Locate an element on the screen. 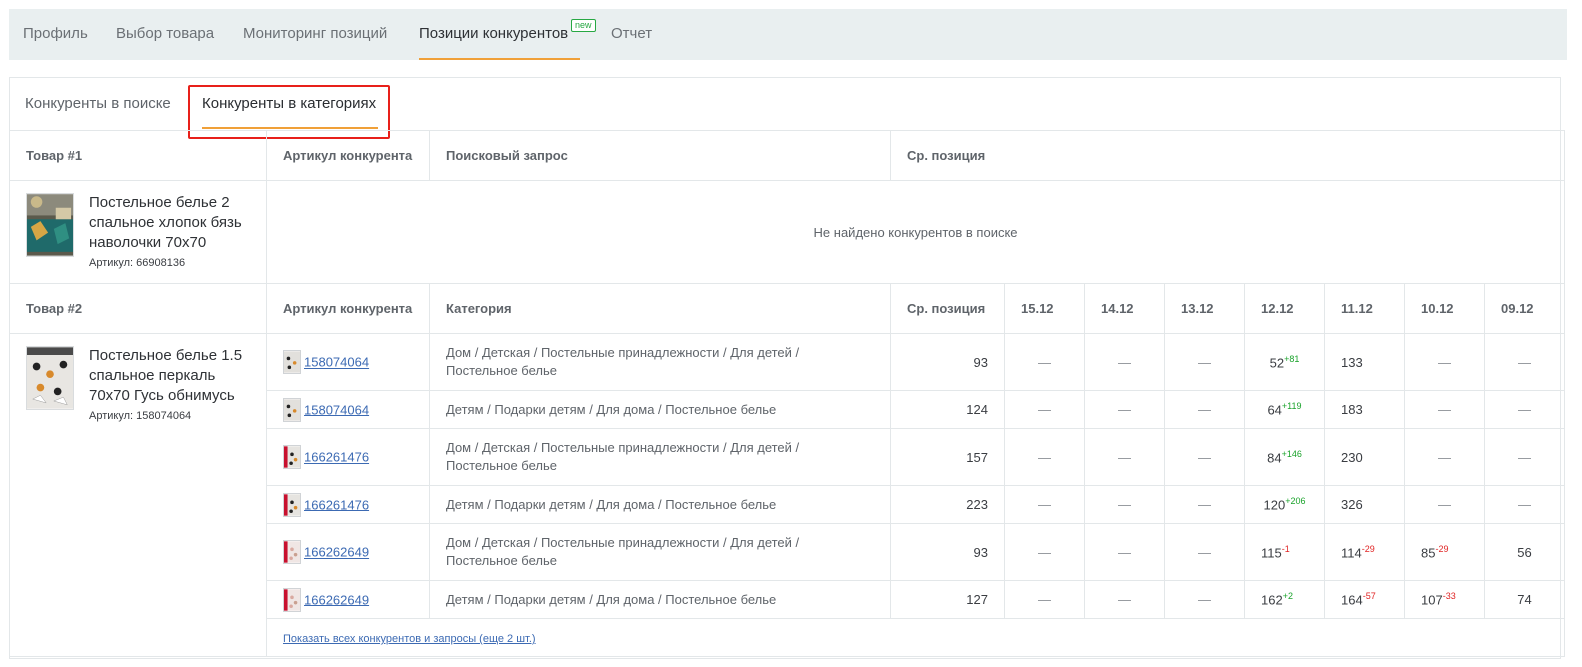 The image size is (1582, 667). subtab-label: Конкуренты в категориях is located at coordinates (289, 103).